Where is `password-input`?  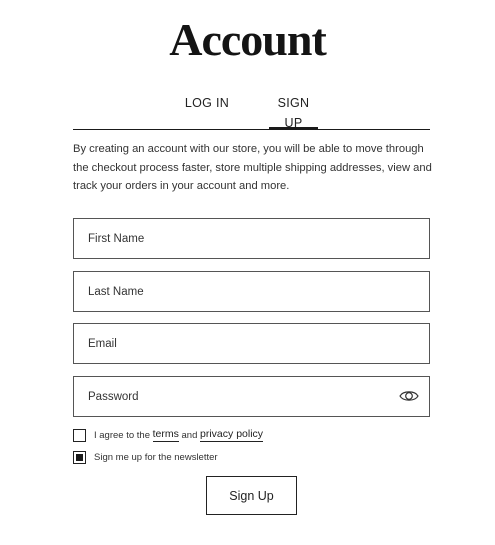
password-input is located at coordinates (251, 396).